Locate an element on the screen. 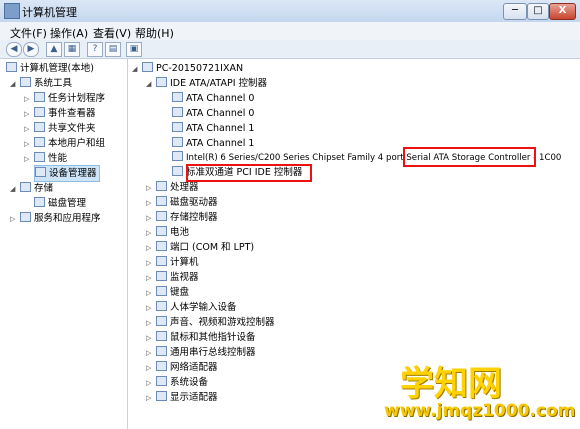  device-category: ▷ 存储控制器 is located at coordinates (182, 217).